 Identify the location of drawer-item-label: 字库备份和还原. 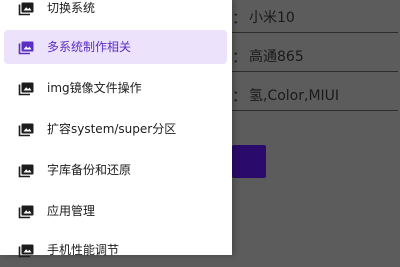
(89, 170).